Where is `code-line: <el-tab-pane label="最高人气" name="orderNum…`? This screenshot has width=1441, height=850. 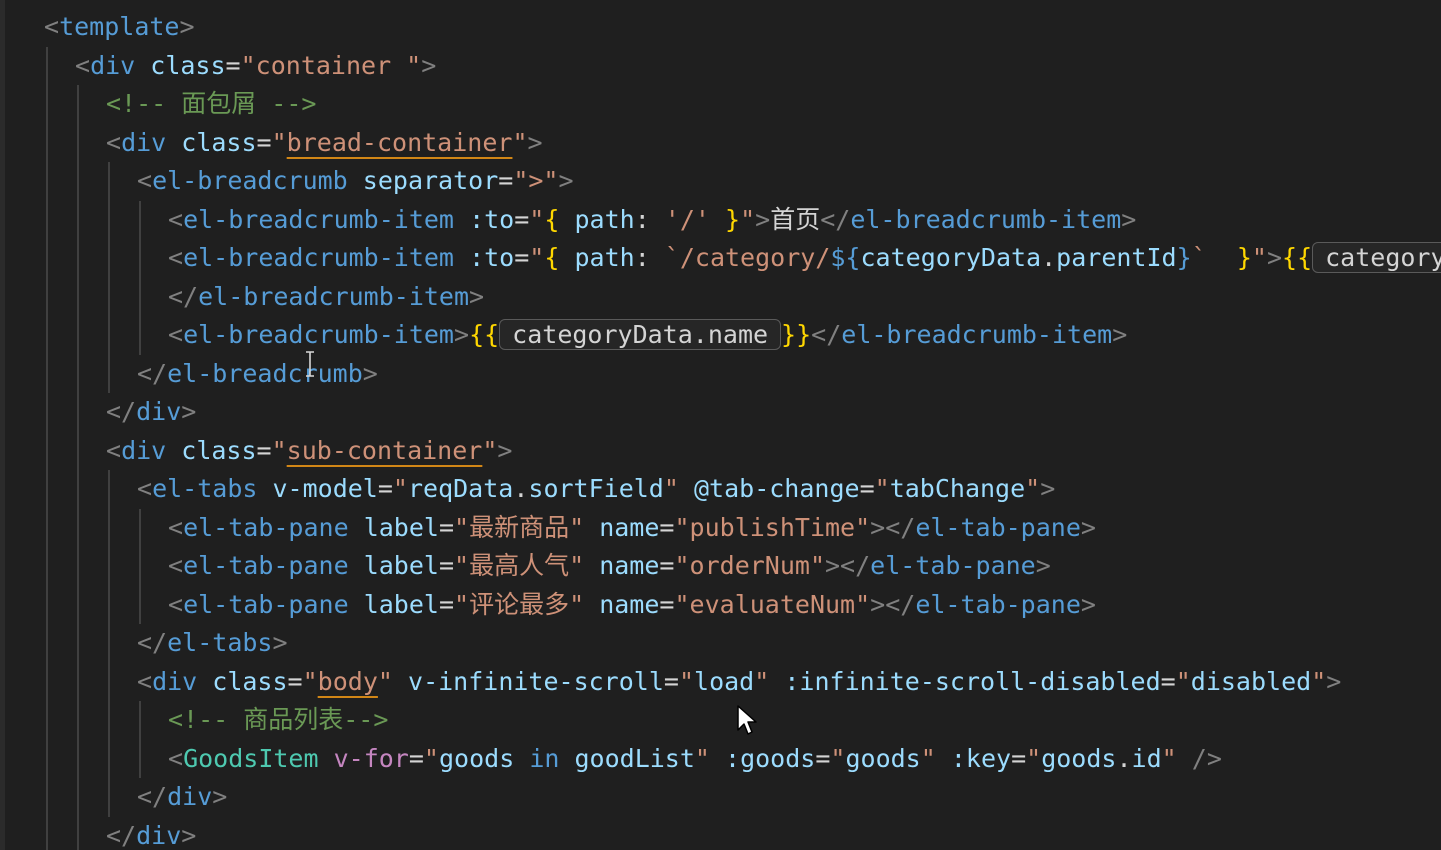
code-line: <el-tab-pane label="最高人气" name="orderNum… is located at coordinates (723, 566).